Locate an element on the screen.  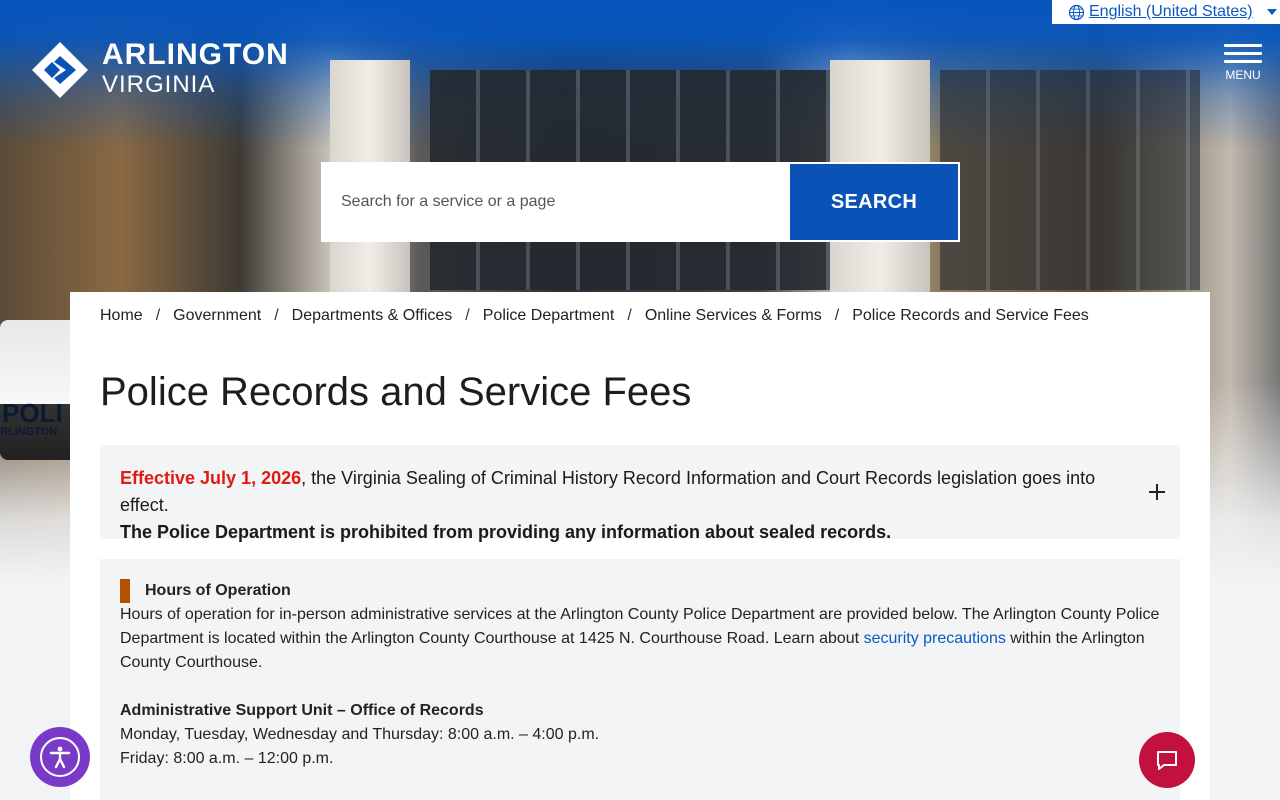
logo-subtitle: VIRGINIA is located at coordinates (159, 84).